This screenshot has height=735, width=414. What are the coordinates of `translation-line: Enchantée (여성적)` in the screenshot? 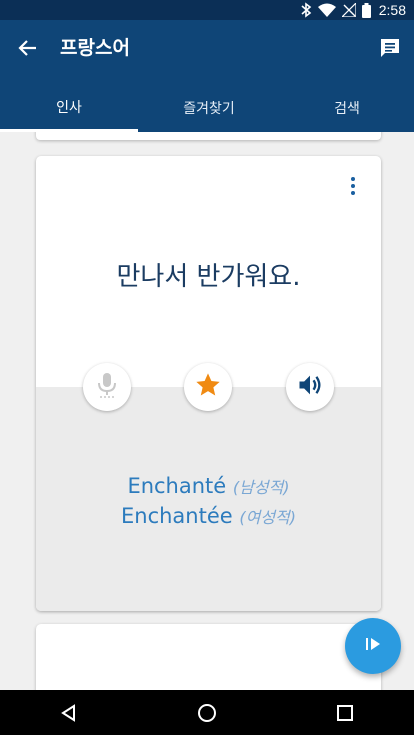 It's located at (208, 517).